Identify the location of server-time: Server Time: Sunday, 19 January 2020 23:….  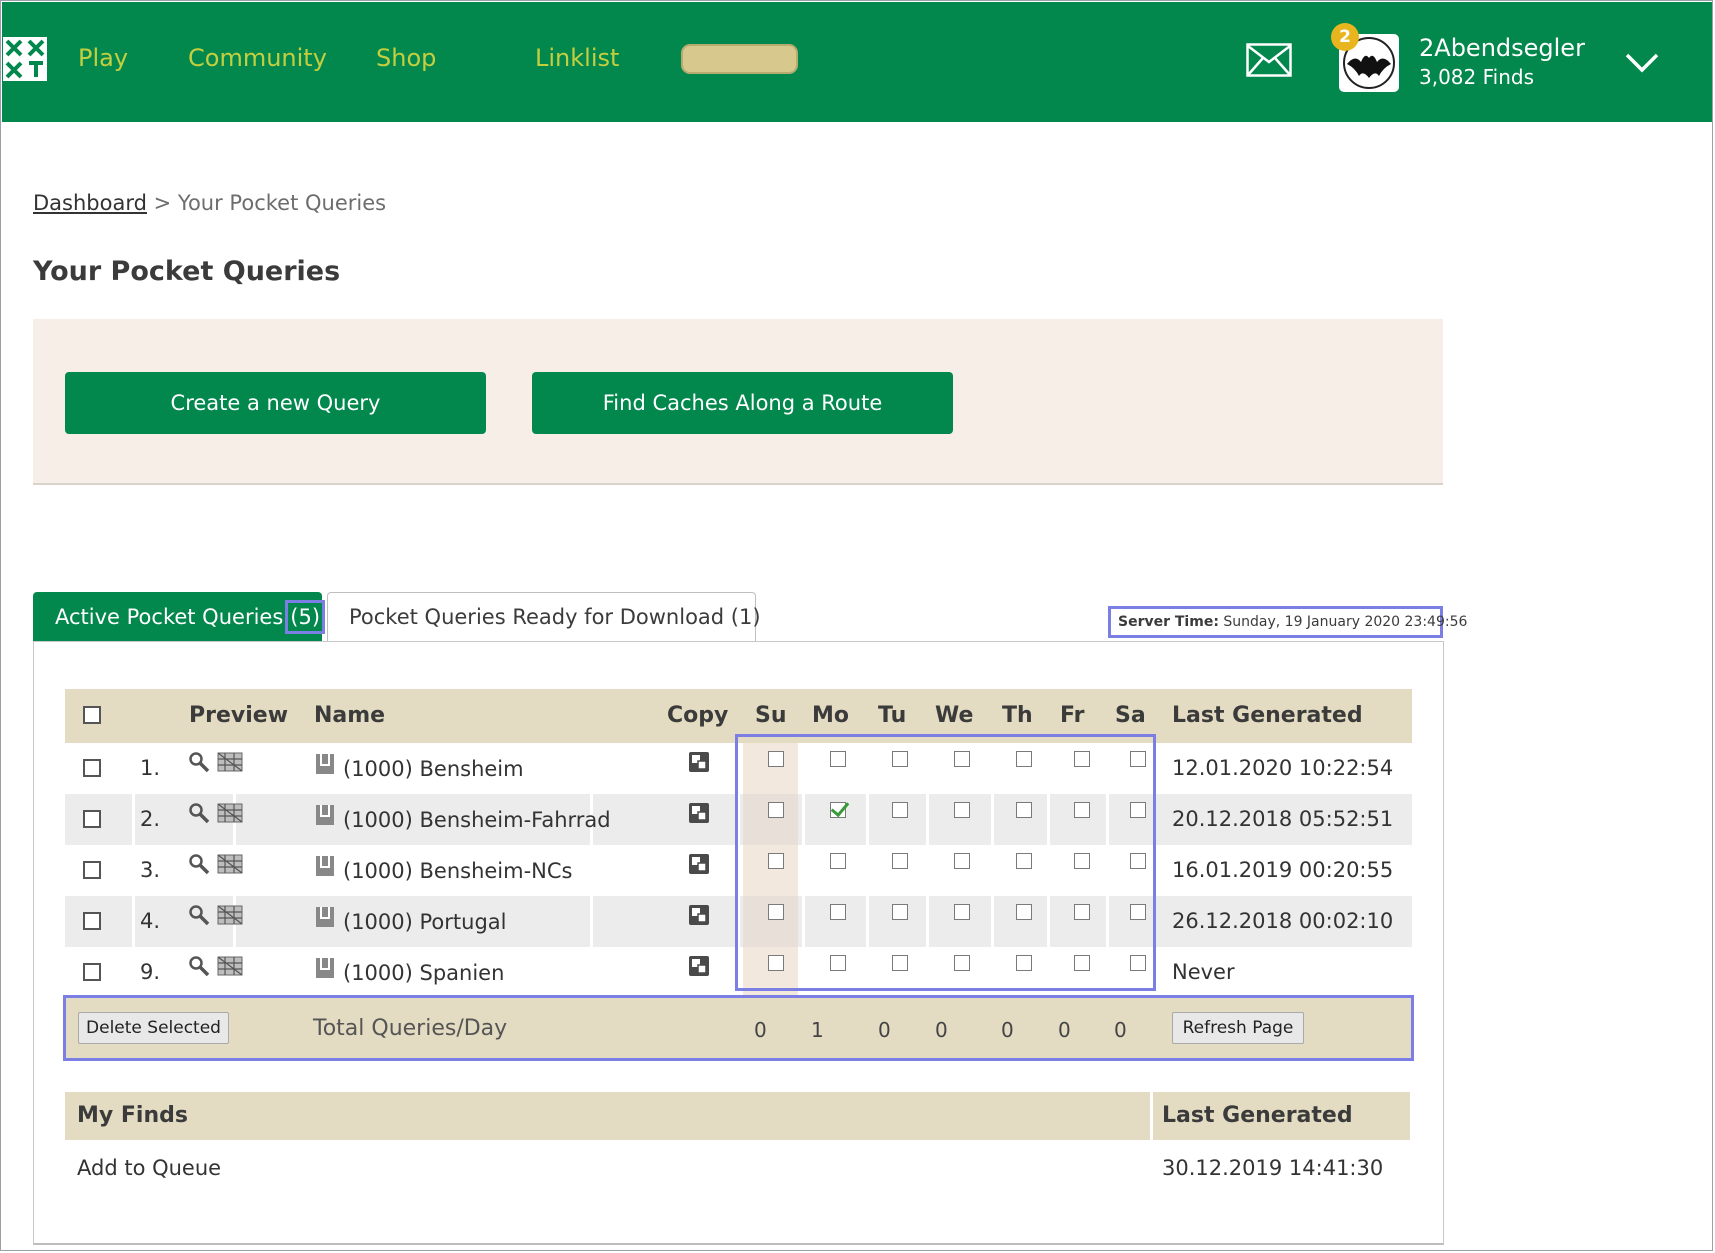
(1287, 622).